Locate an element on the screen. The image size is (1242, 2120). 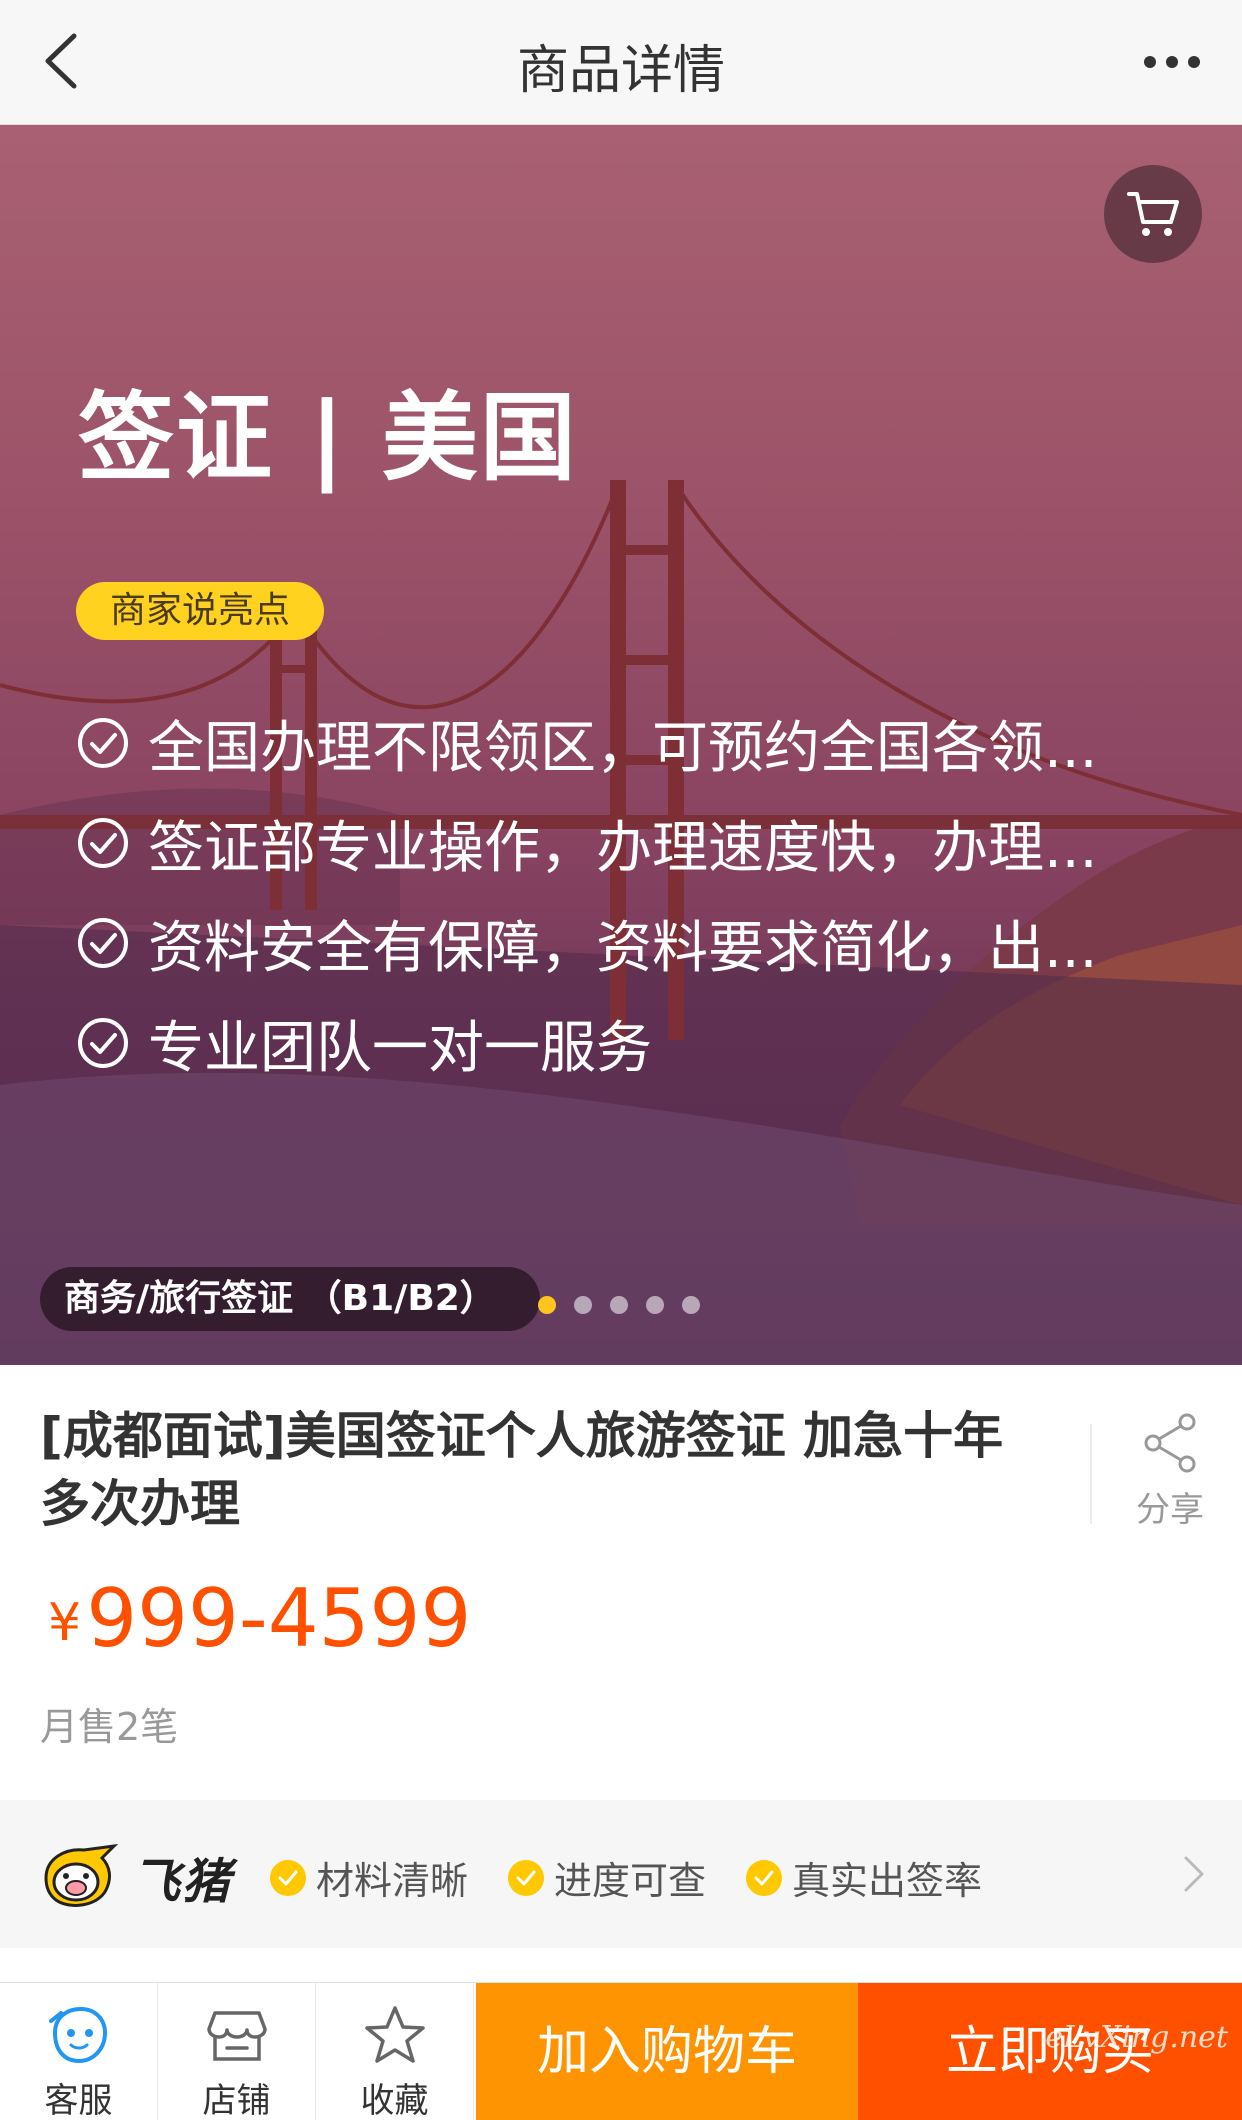
fliggy-logo: 飞猪 is located at coordinates (136, 1877).